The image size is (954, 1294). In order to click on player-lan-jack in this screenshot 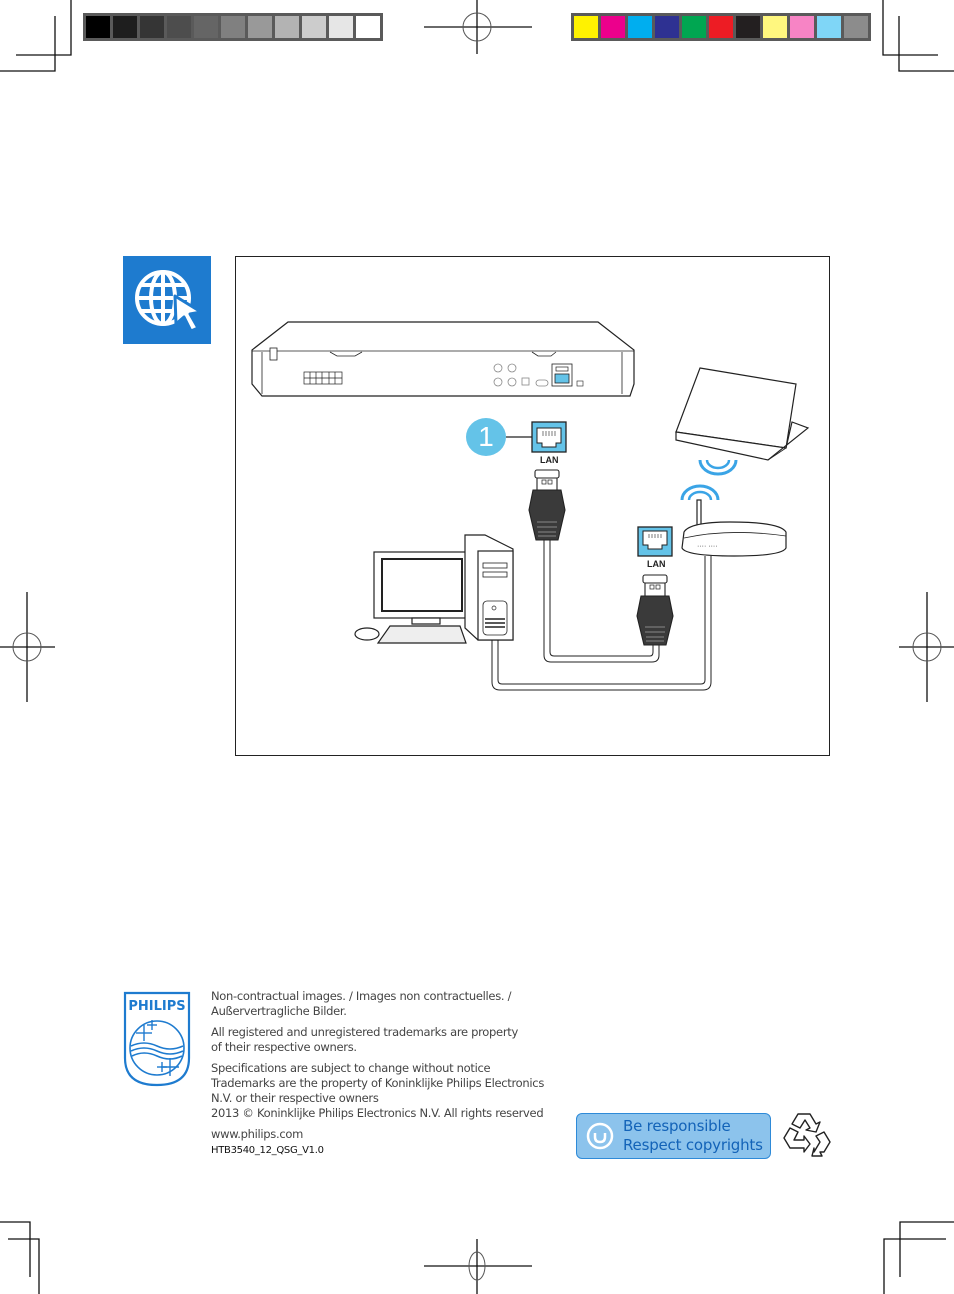, I will do `click(549, 437)`.